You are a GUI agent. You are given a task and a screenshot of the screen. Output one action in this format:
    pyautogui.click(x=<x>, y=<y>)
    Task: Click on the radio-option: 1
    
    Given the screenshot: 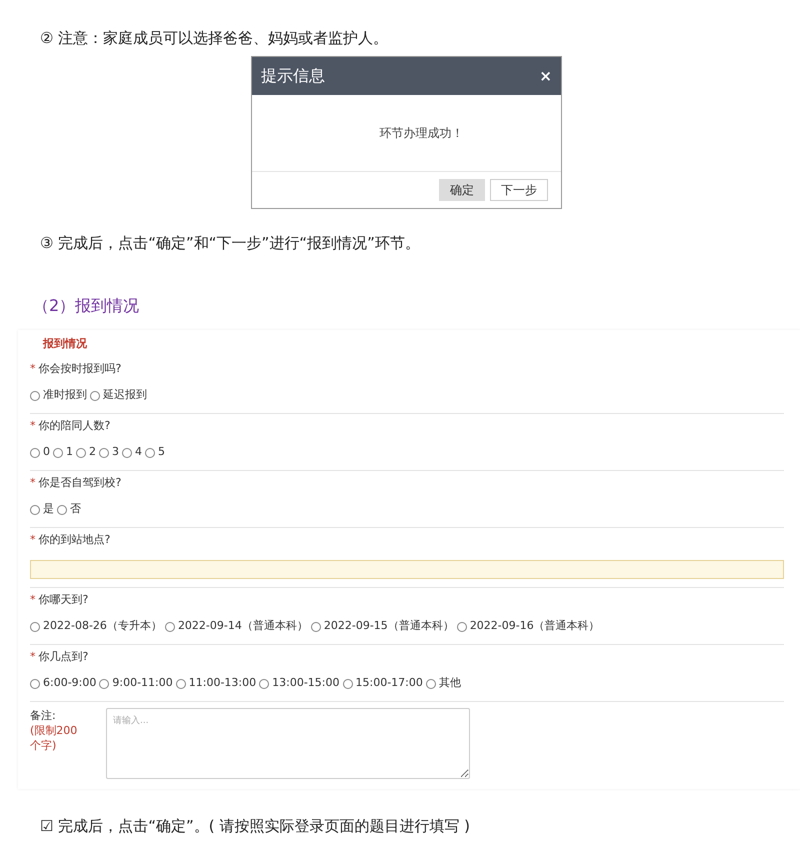 What is the action you would take?
    pyautogui.click(x=63, y=452)
    